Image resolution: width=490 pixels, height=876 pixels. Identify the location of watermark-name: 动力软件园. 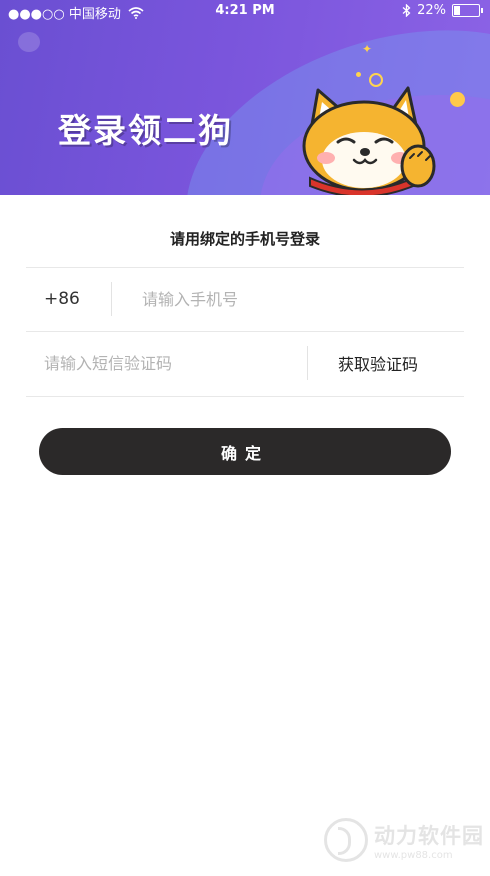
(429, 835).